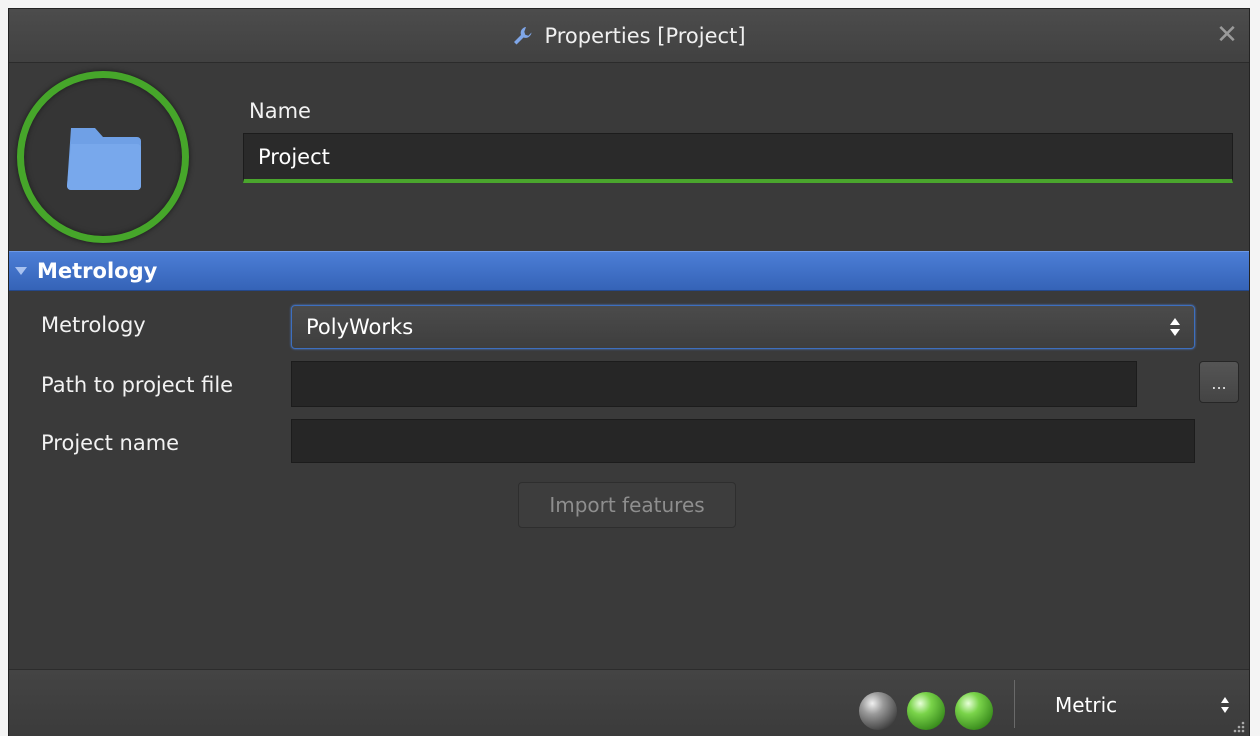 The width and height of the screenshot is (1260, 736). I want to click on name-label: Name, so click(280, 111).